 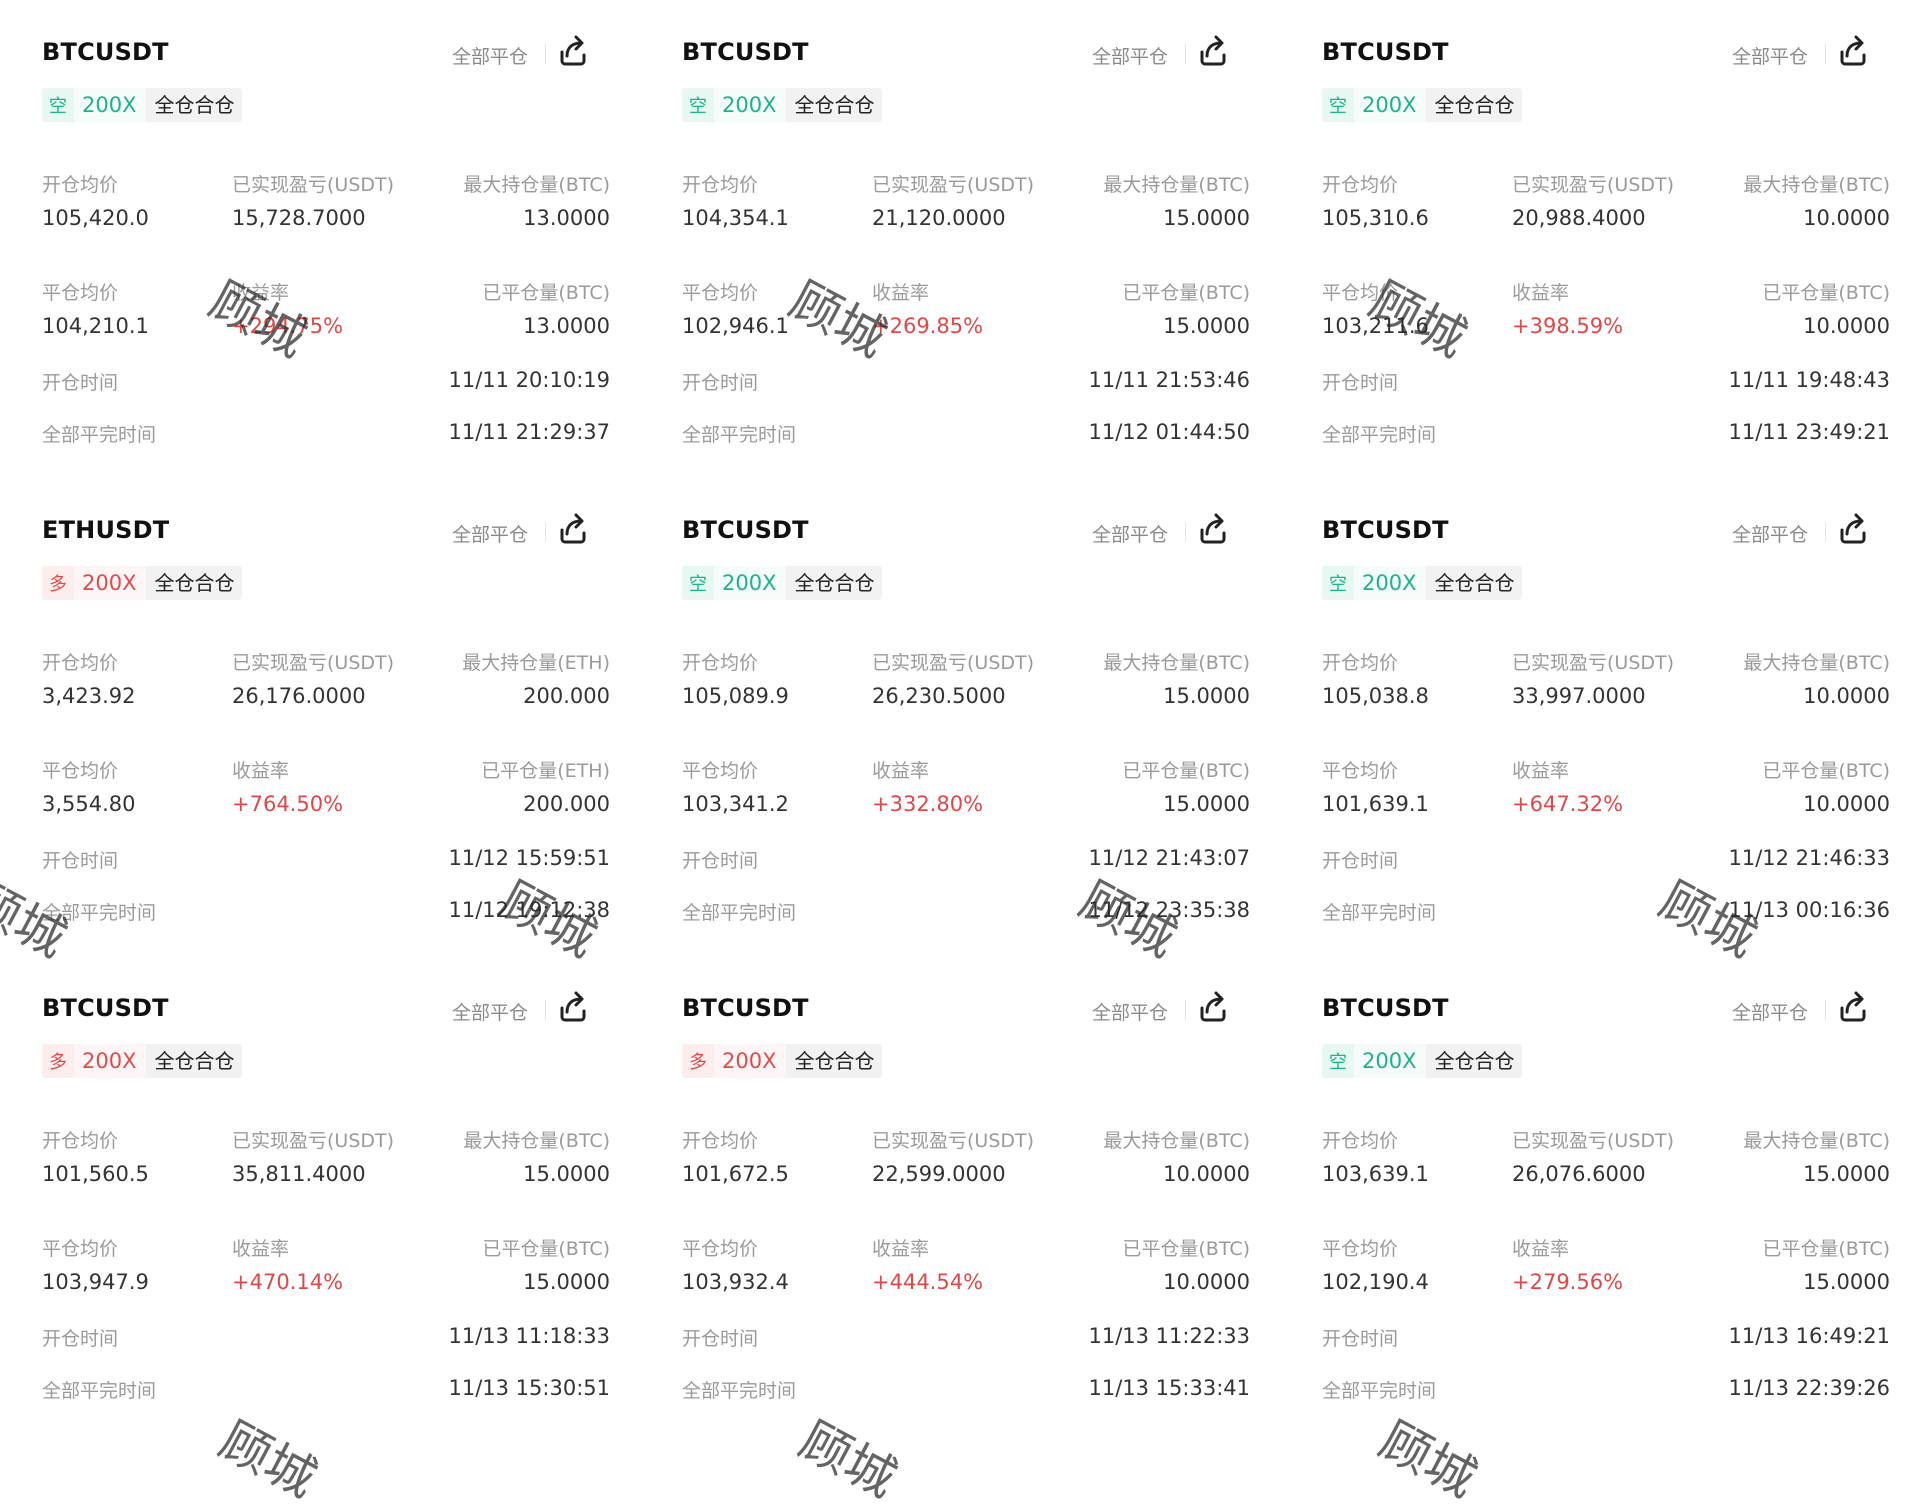 I want to click on open-avg-value: 104,354.1, so click(x=735, y=218).